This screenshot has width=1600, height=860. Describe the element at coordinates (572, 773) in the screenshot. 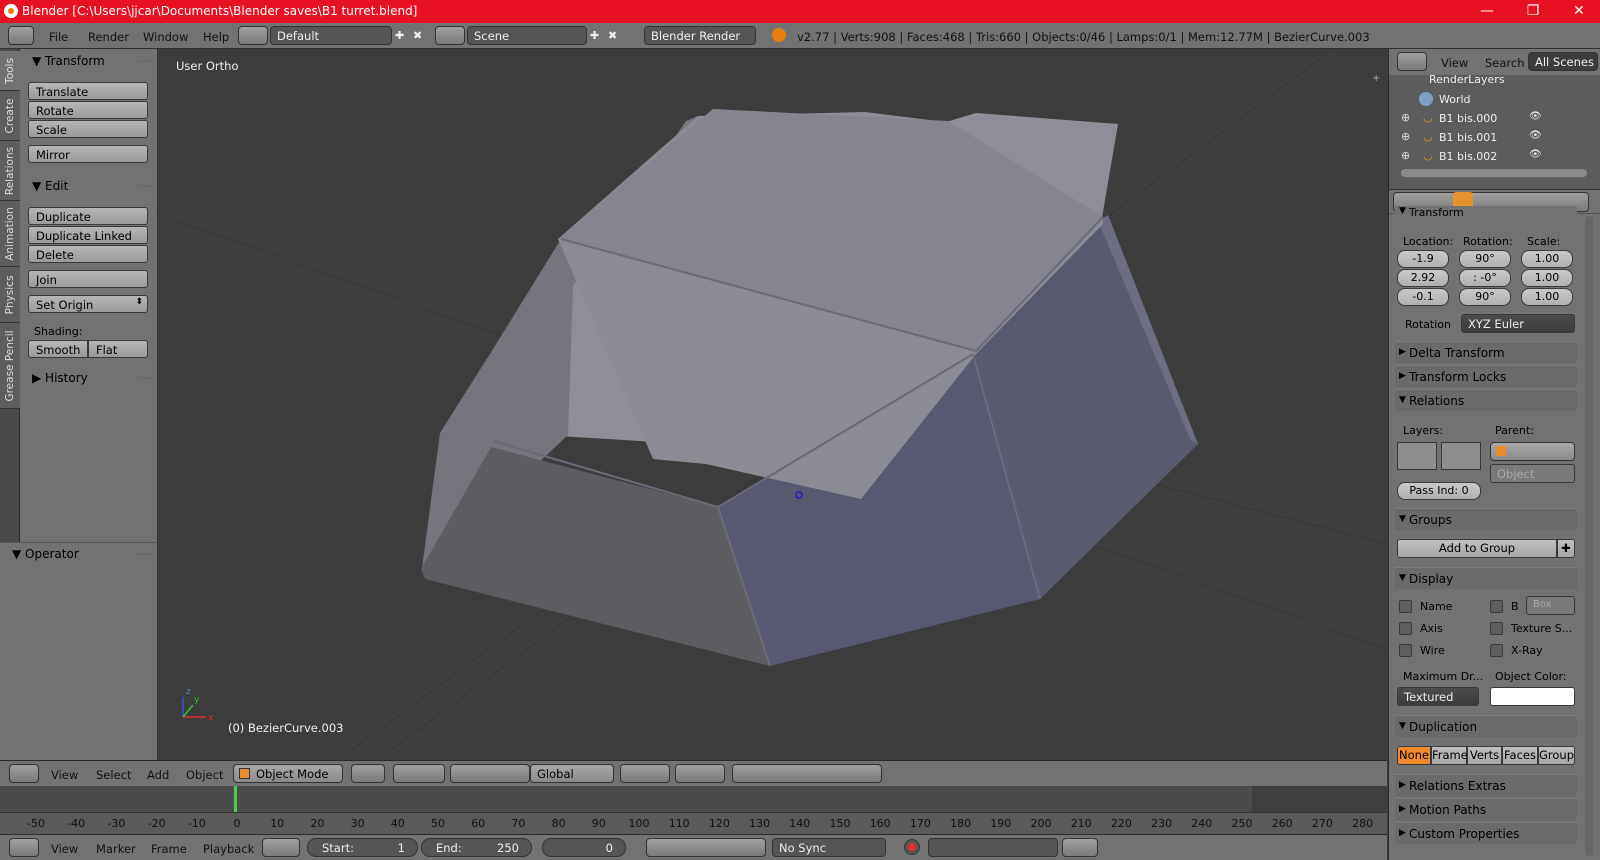

I see `orientation-dropdown: Global` at that location.